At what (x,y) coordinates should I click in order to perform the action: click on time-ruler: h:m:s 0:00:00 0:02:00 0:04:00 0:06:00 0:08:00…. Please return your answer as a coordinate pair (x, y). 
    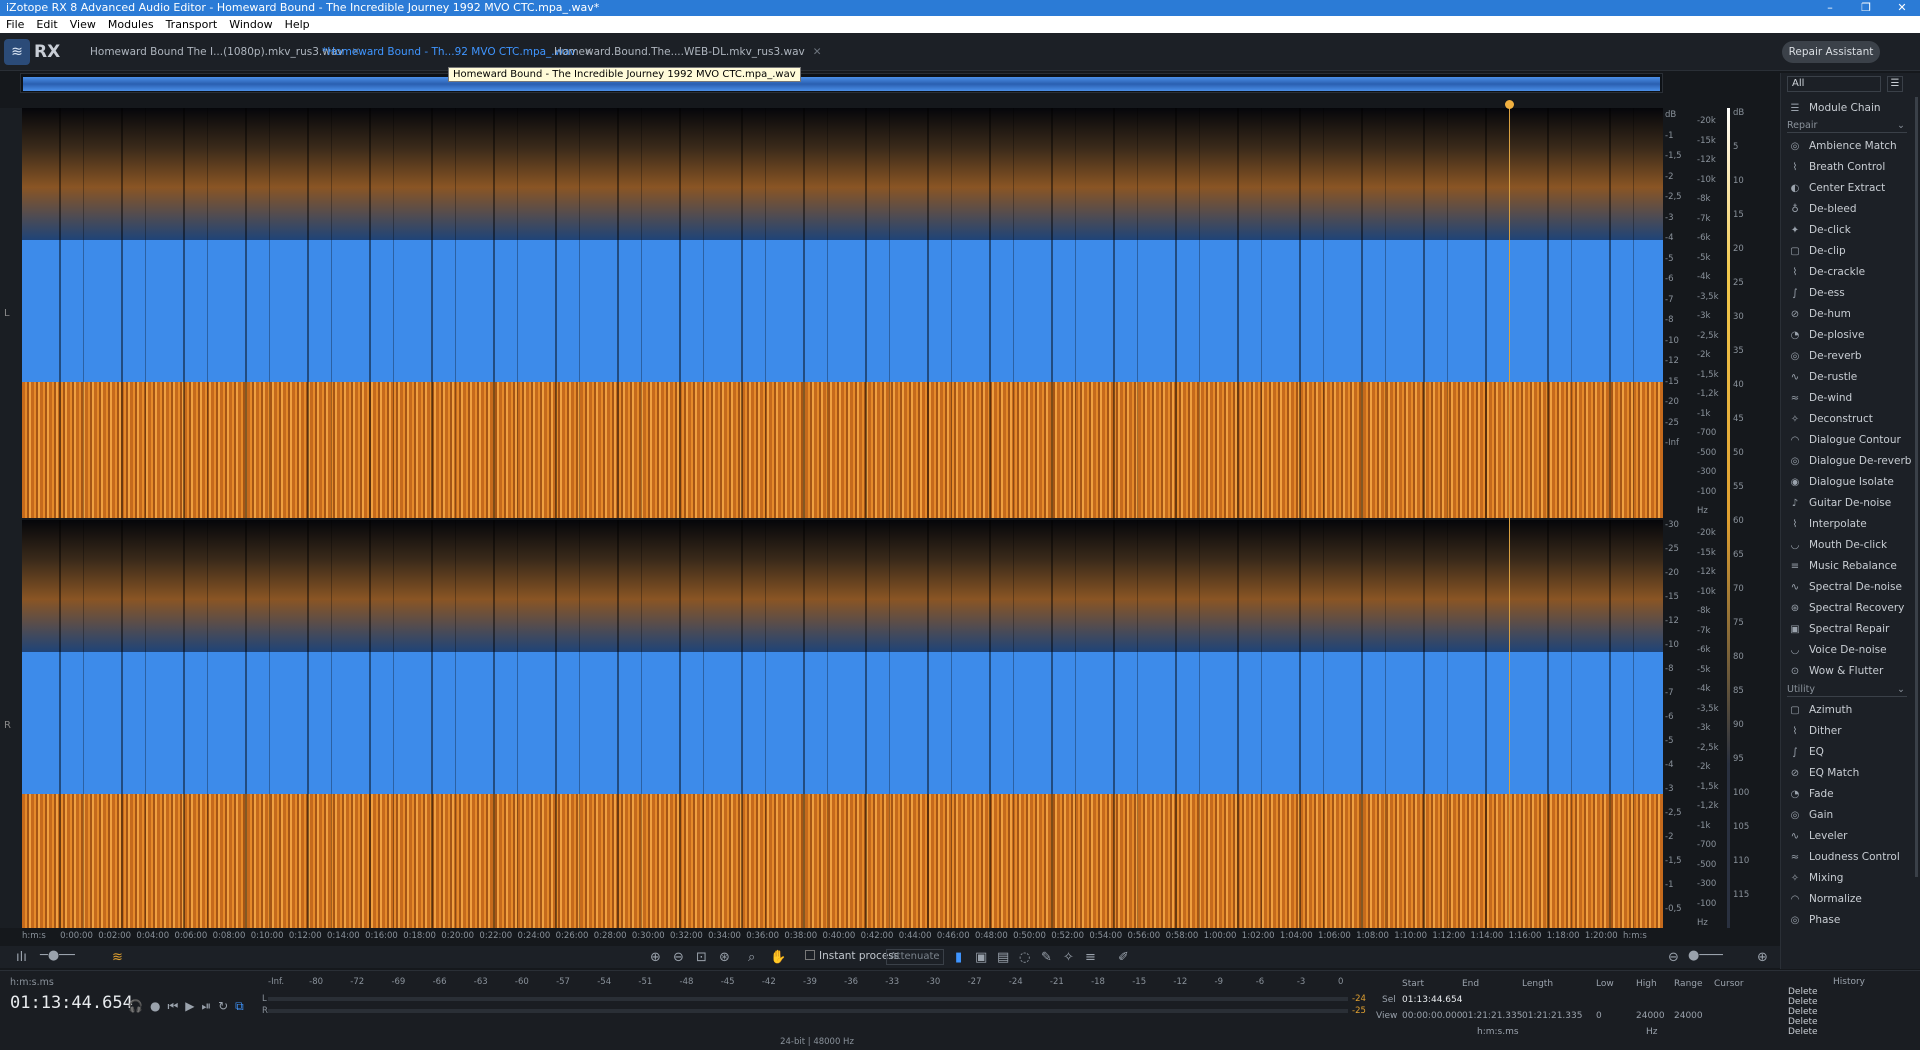
    Looking at the image, I should click on (842, 937).